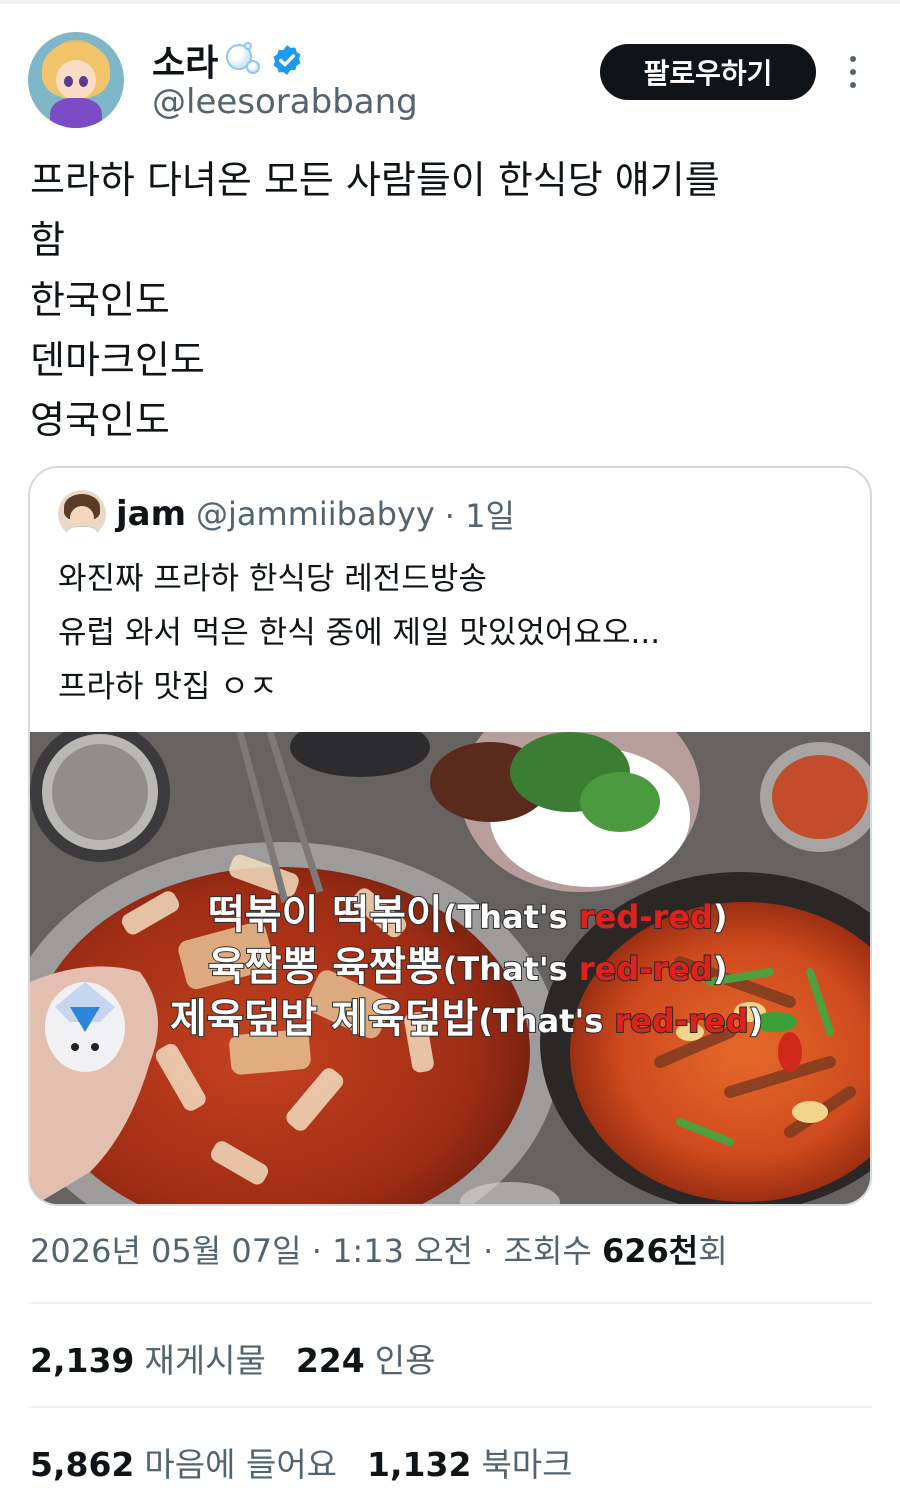 This screenshot has width=900, height=1510. I want to click on bookmarks-label: 북마크, so click(527, 1464).